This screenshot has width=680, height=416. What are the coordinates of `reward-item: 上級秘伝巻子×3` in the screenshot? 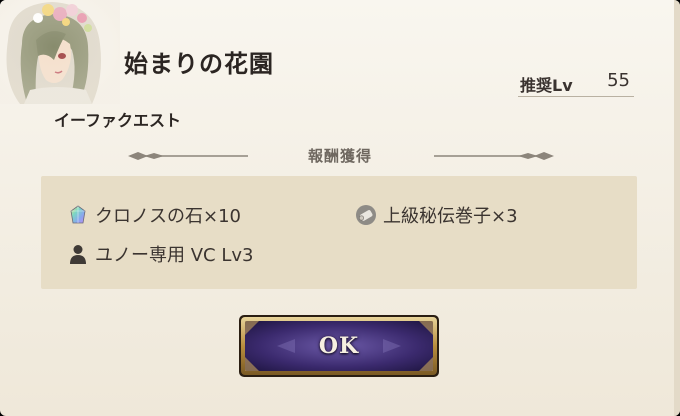 It's located at (436, 215).